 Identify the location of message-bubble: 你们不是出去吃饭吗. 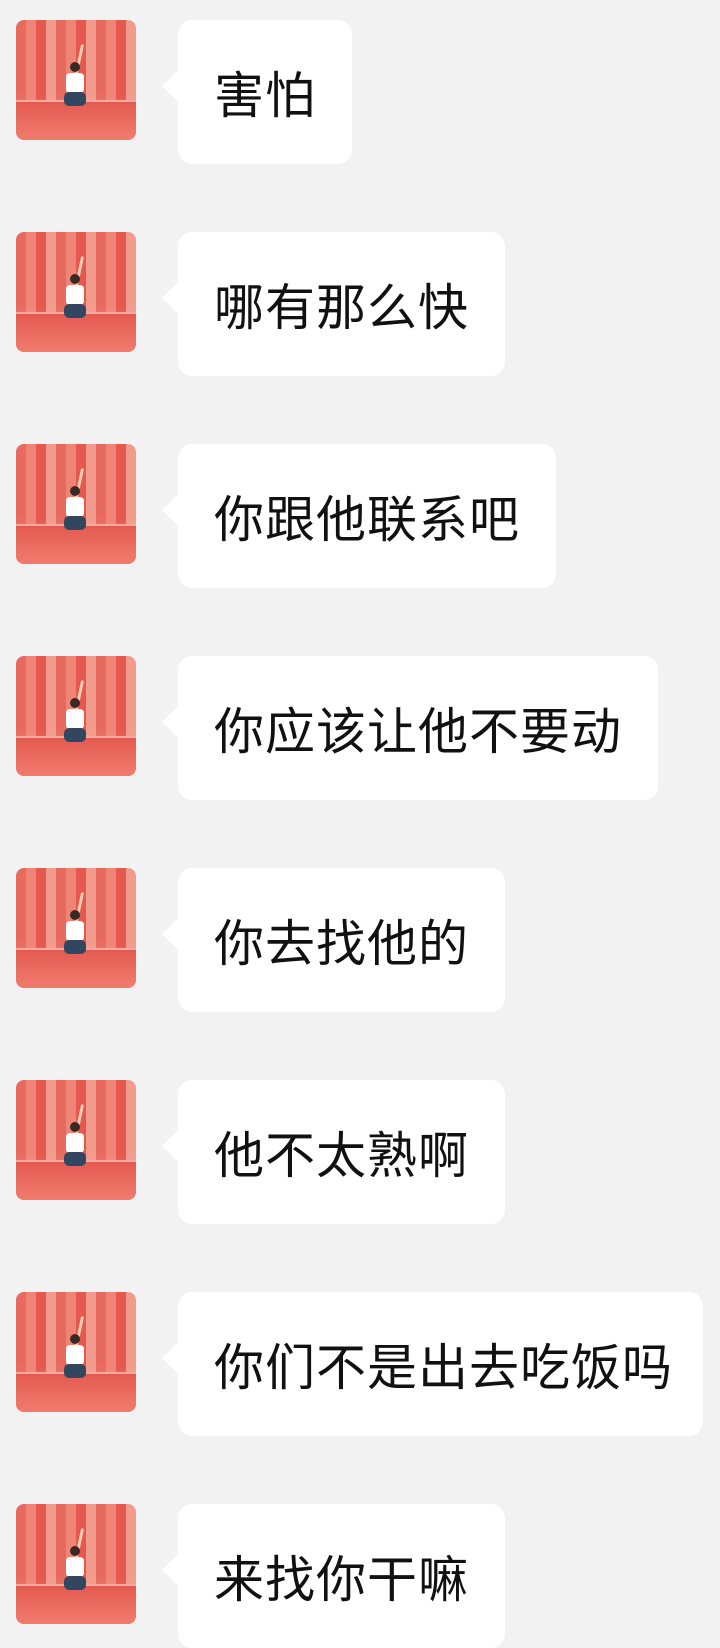
(432, 1364).